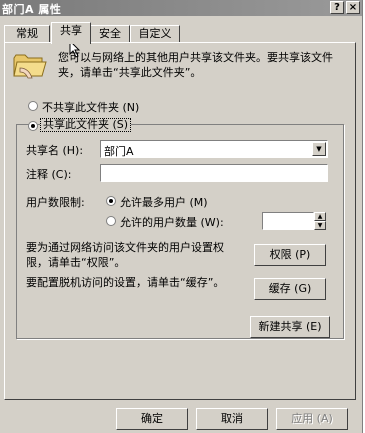 This screenshot has height=433, width=365. I want to click on share-name-value: 部门A, so click(119, 151).